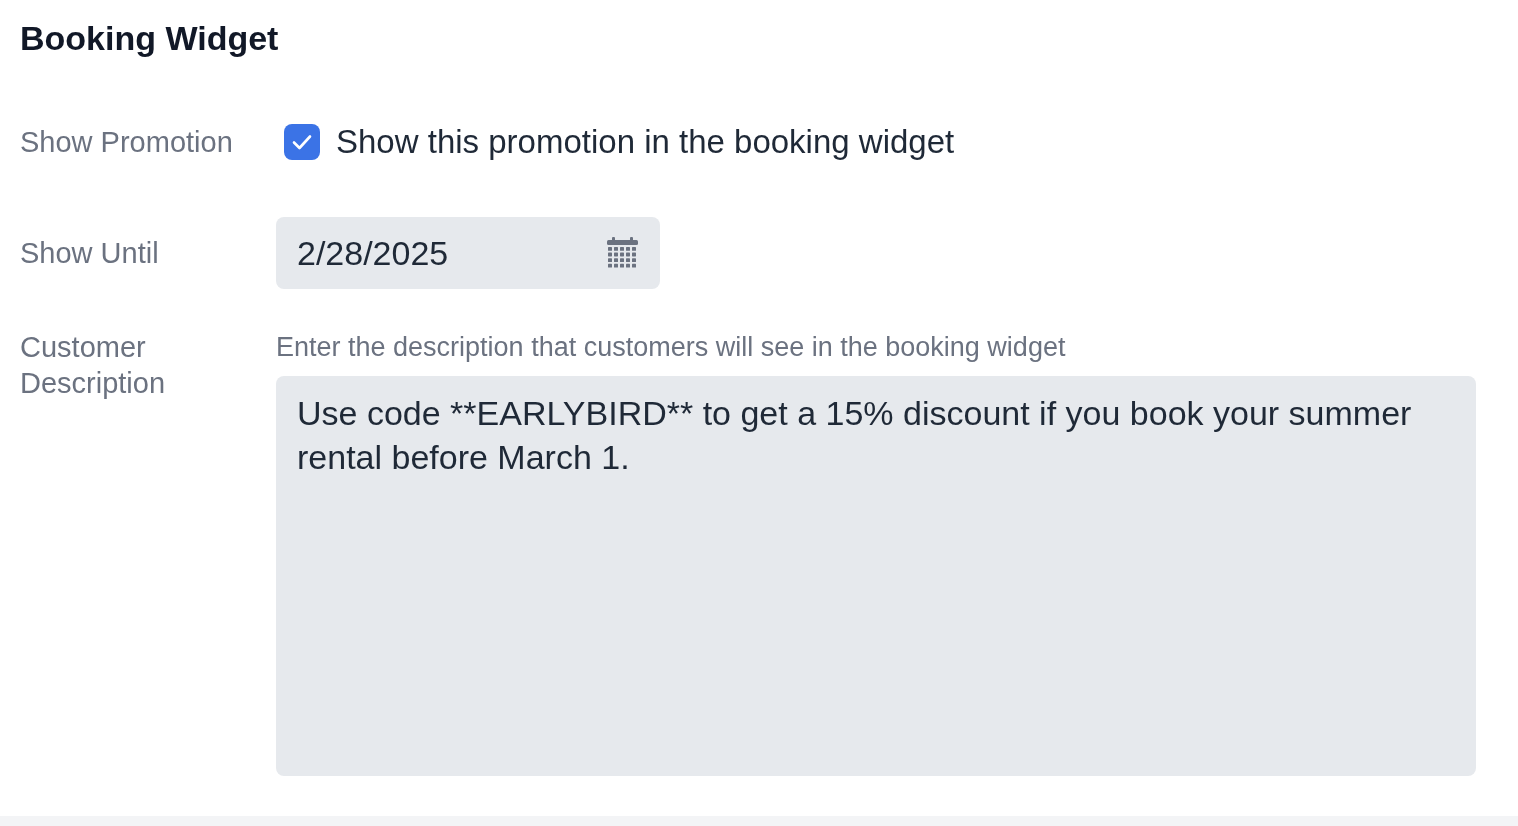 Image resolution: width=1518 pixels, height=826 pixels. Describe the element at coordinates (149, 38) in the screenshot. I see `section-title: Booking Widget` at that location.